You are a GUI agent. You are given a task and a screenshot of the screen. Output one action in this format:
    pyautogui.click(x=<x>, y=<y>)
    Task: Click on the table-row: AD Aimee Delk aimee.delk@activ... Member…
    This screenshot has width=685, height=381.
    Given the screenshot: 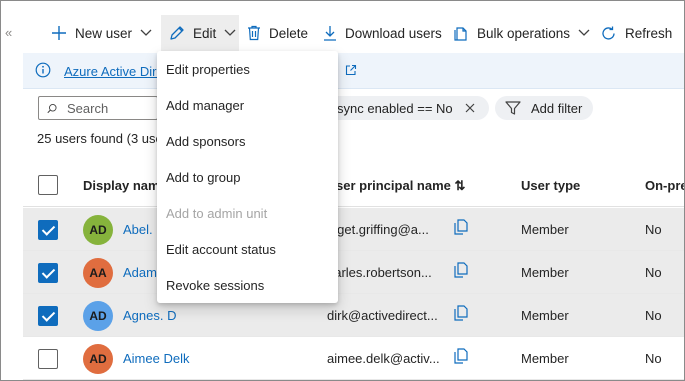 What is the action you would take?
    pyautogui.click(x=353, y=358)
    